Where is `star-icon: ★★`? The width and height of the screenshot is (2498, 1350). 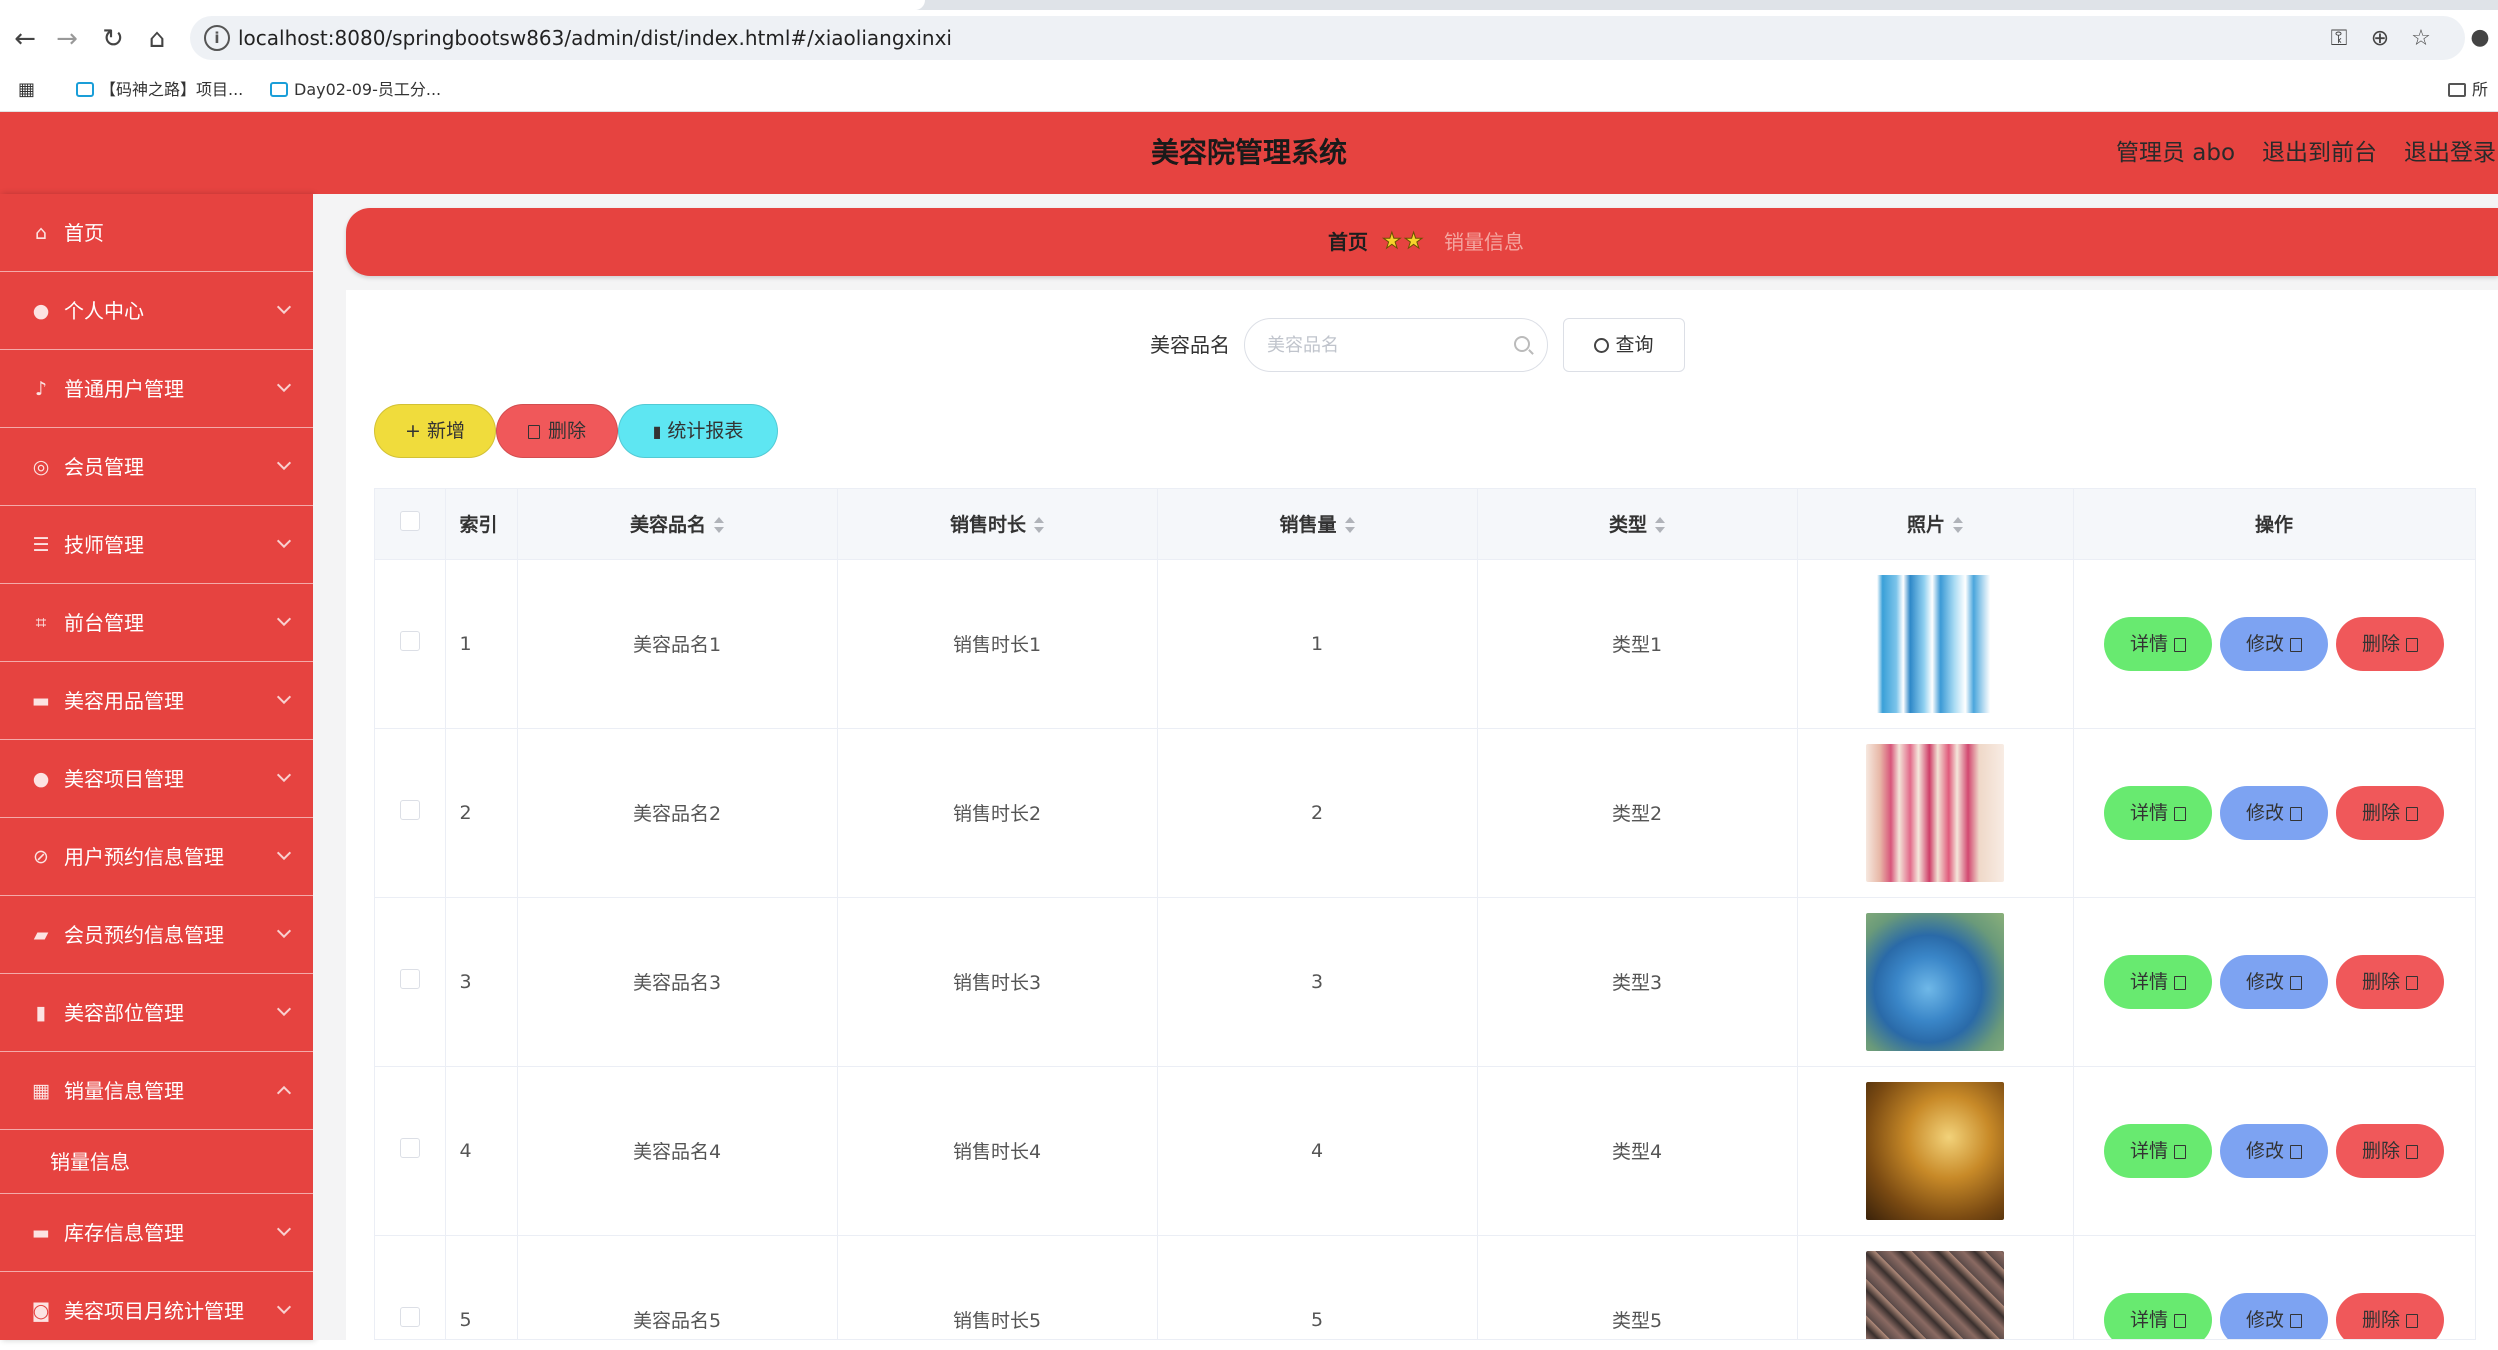 star-icon: ★★ is located at coordinates (1403, 242).